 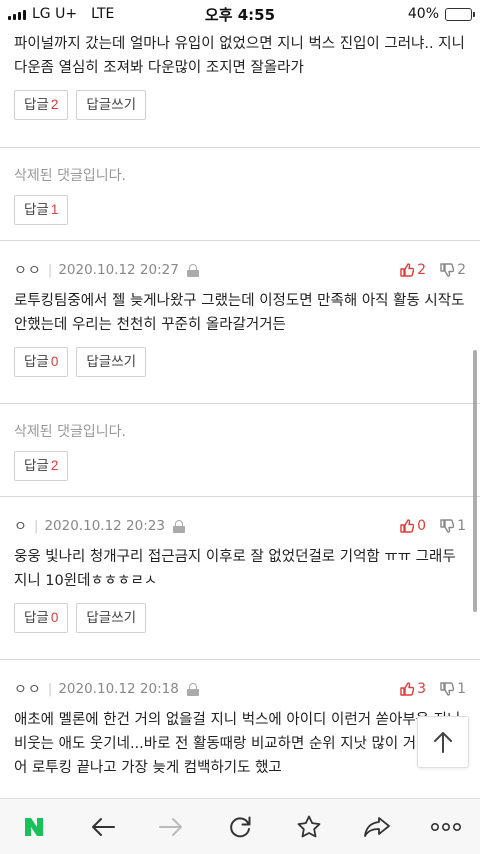 I want to click on like-count: 2, so click(x=422, y=270).